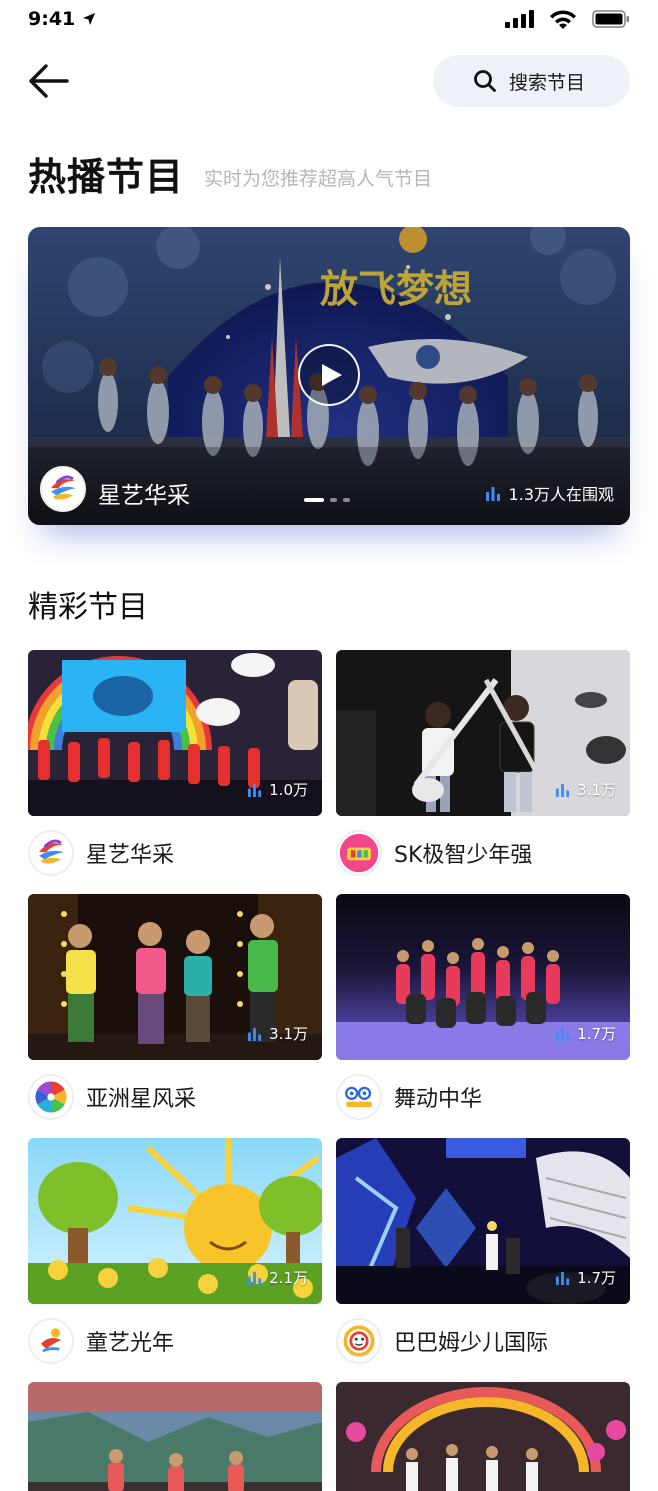  What do you see at coordinates (359, 1097) in the screenshot?
I see `dance-logo-icon` at bounding box center [359, 1097].